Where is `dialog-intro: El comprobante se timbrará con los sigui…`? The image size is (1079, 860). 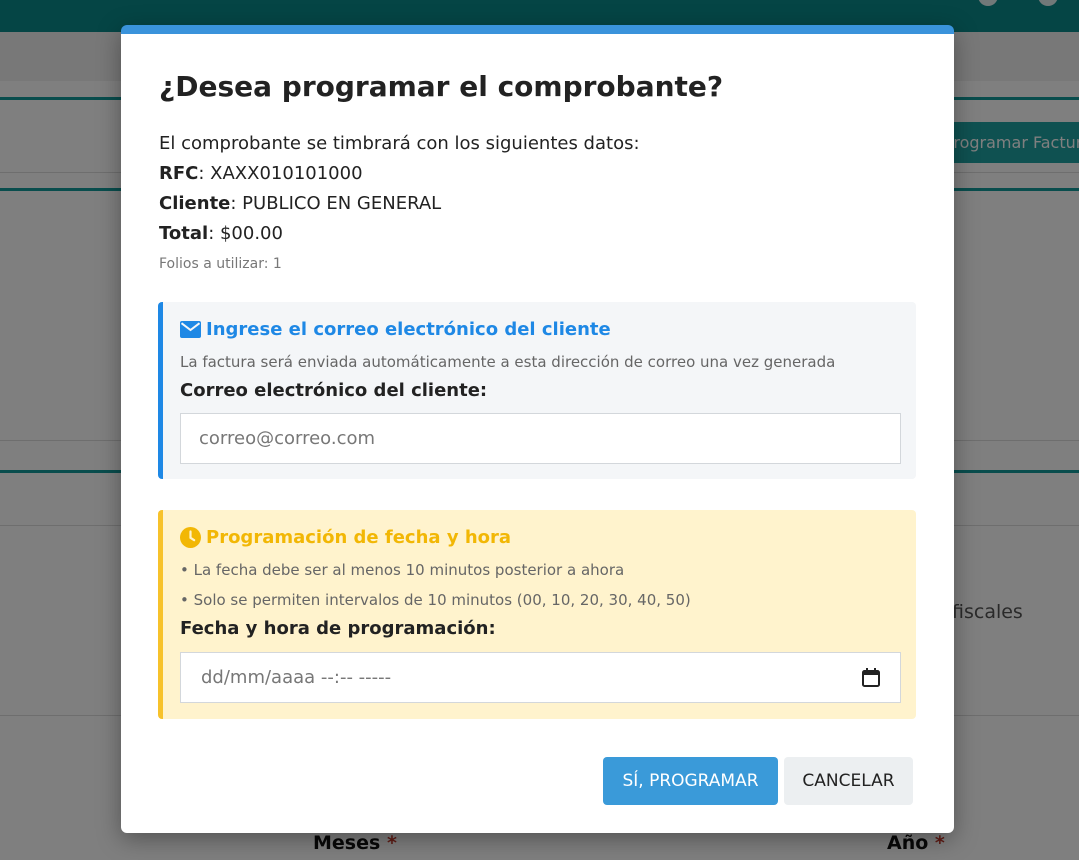
dialog-intro: El comprobante se timbrará con los sigui… is located at coordinates (399, 143).